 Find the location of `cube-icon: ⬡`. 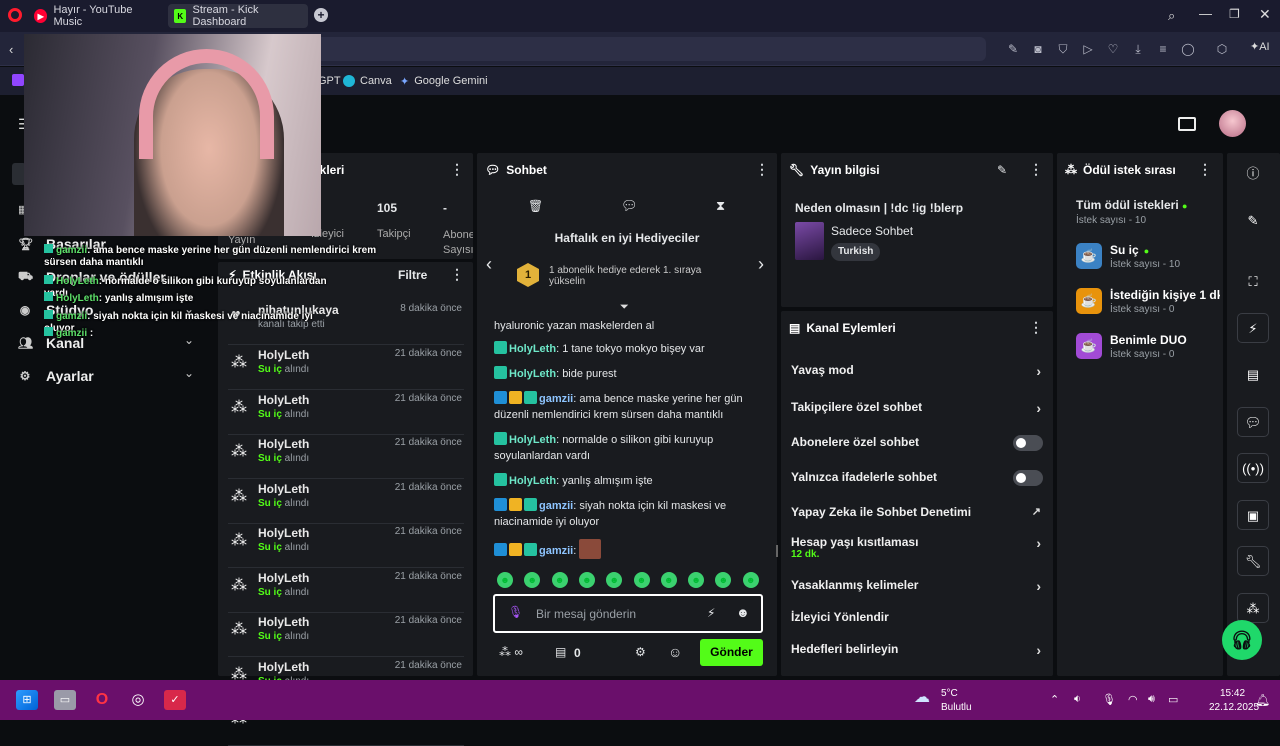

cube-icon: ⬡ is located at coordinates (1222, 49).